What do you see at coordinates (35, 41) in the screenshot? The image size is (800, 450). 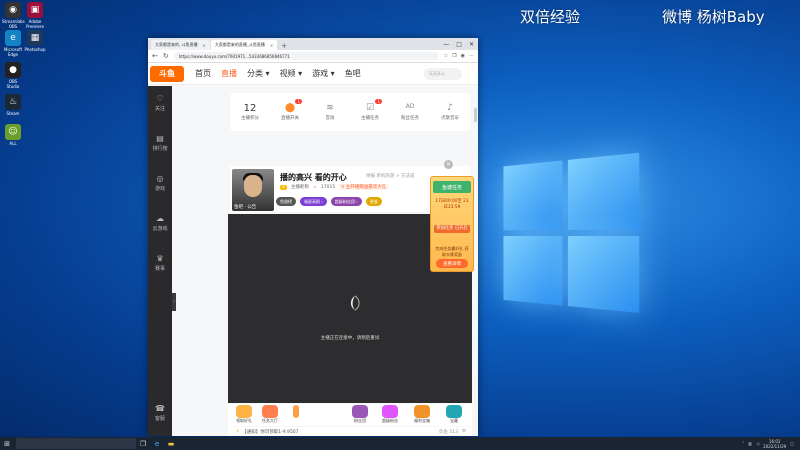 I see `desktop-icon: ▦ Photoshop` at bounding box center [35, 41].